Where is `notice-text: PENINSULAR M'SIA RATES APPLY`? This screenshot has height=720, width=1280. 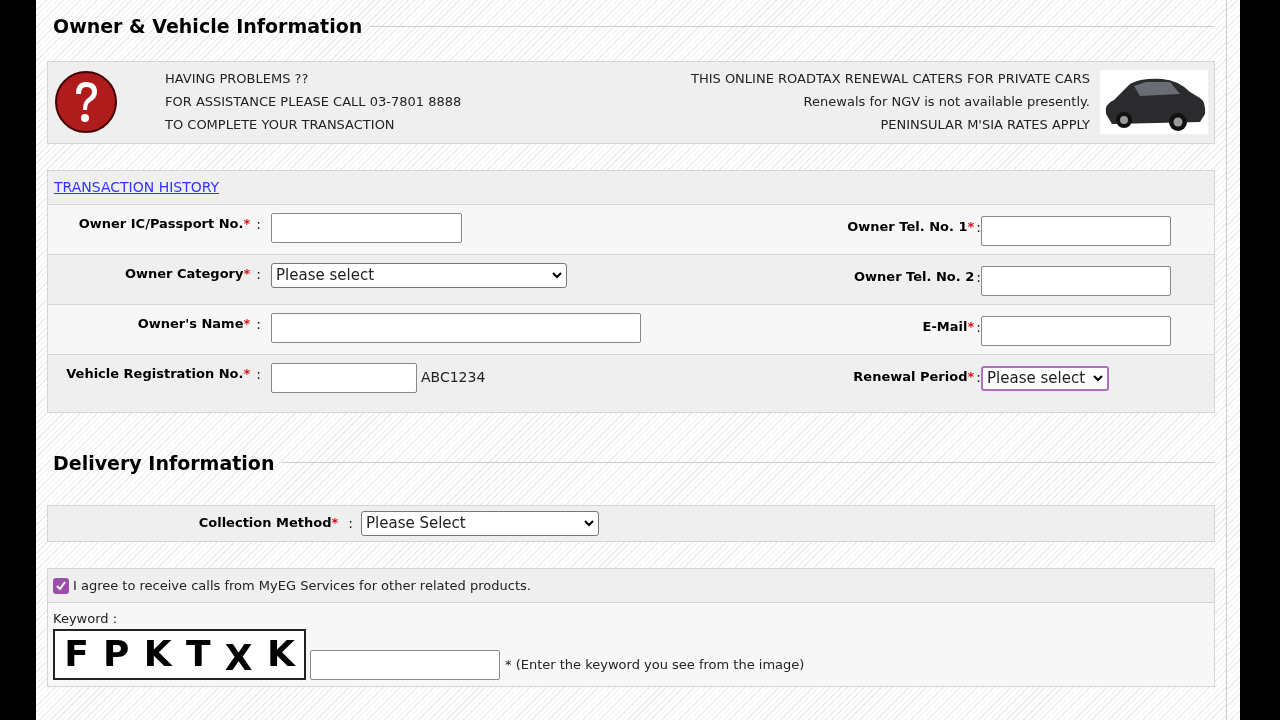
notice-text: PENINSULAR M'SIA RATES APPLY is located at coordinates (985, 125).